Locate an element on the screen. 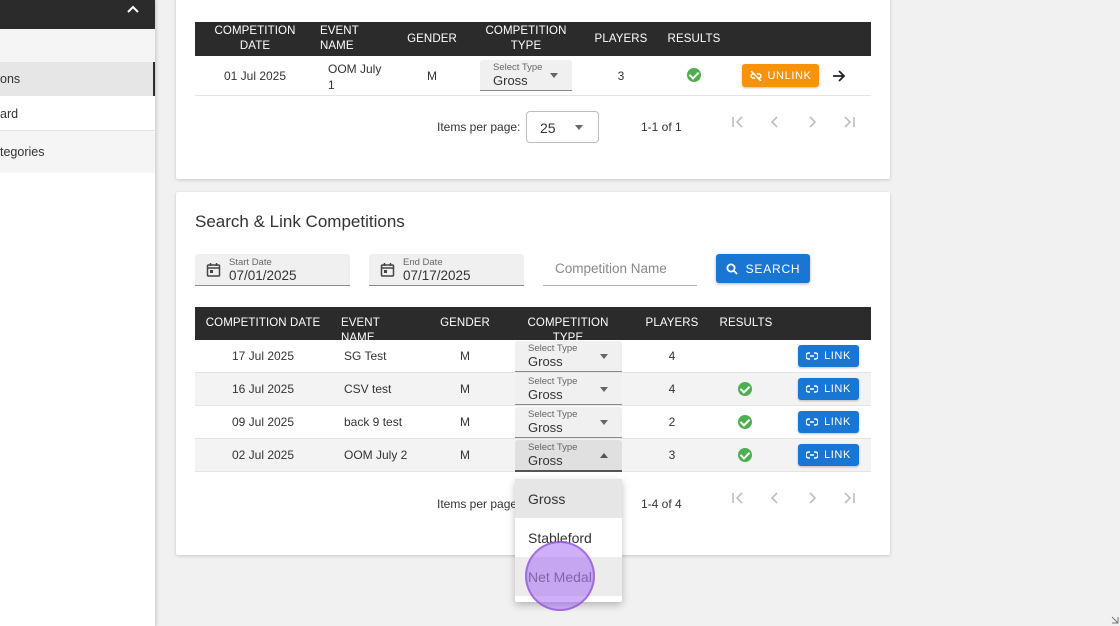  arrow-right-icon is located at coordinates (839, 76).